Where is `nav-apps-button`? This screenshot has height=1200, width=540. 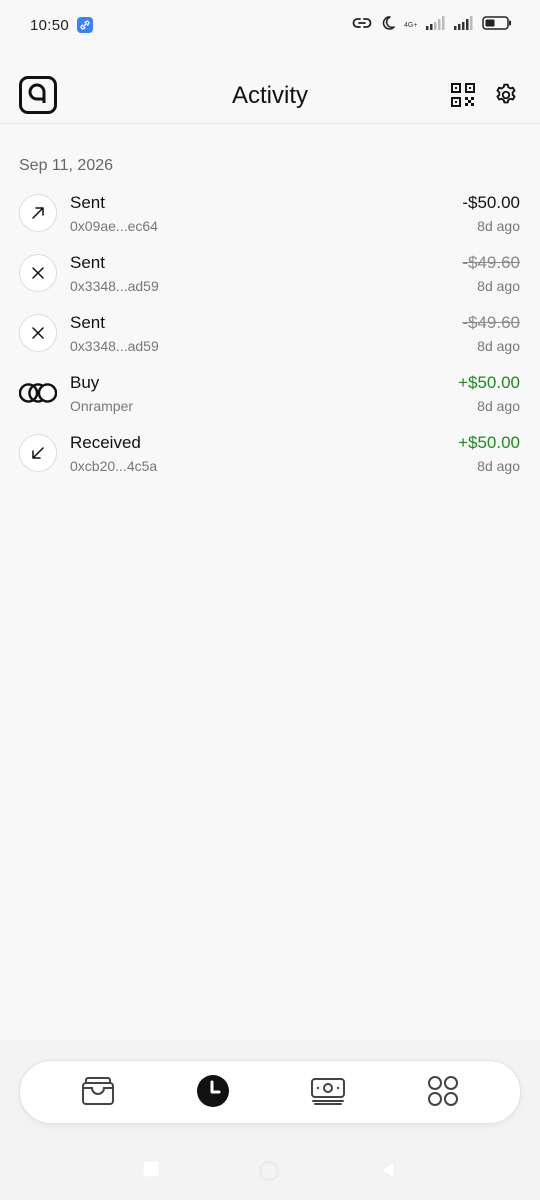 nav-apps-button is located at coordinates (443, 1093).